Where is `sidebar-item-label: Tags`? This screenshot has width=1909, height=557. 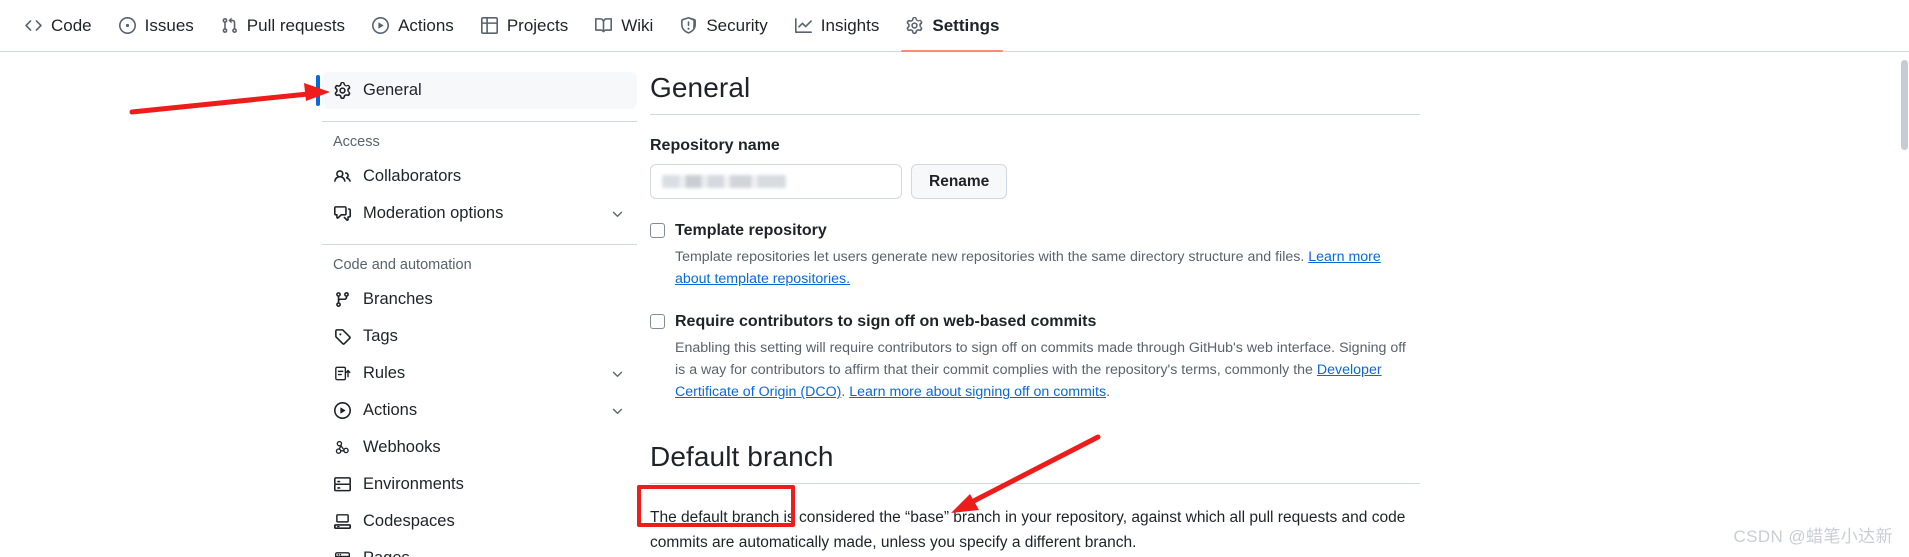 sidebar-item-label: Tags is located at coordinates (380, 336).